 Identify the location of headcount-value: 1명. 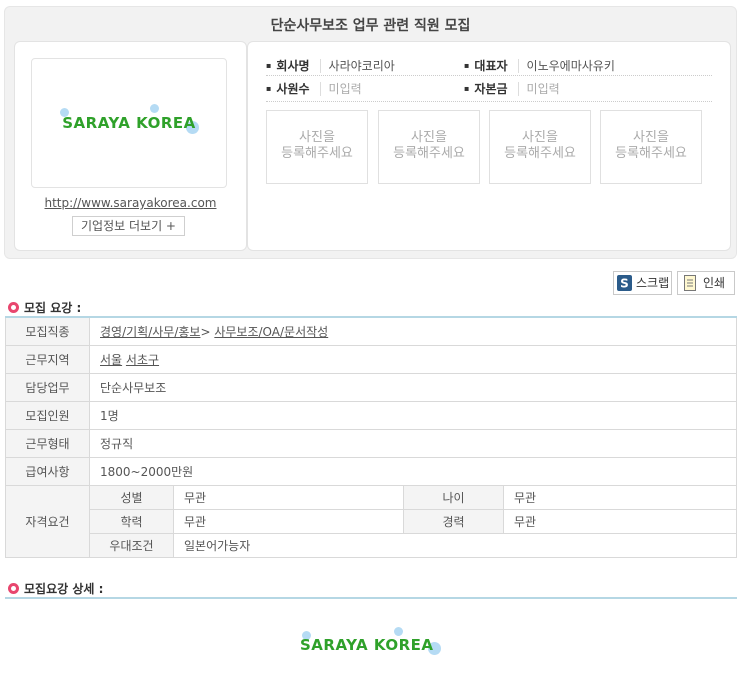
(413, 415).